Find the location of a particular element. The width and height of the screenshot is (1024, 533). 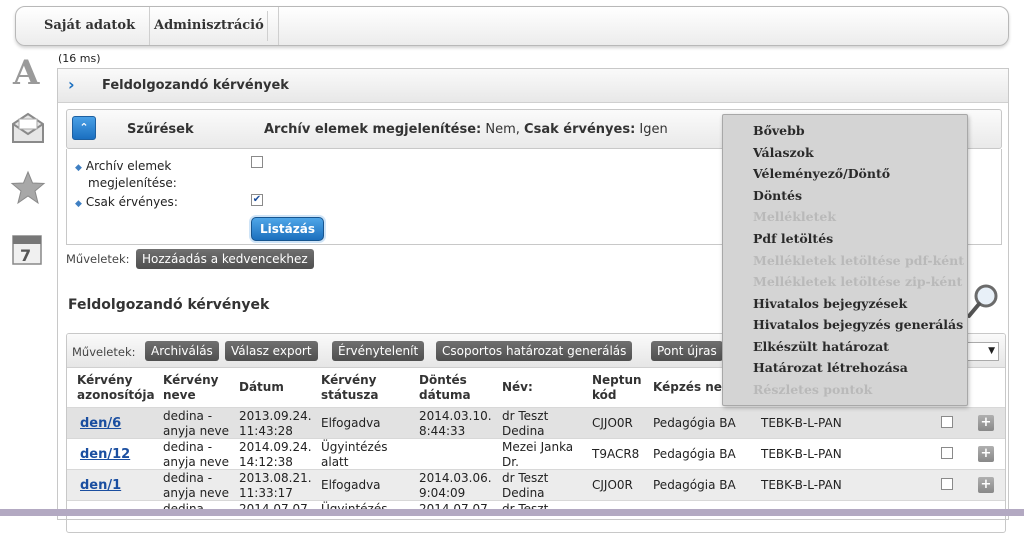

archive-checkbox is located at coordinates (257, 162).